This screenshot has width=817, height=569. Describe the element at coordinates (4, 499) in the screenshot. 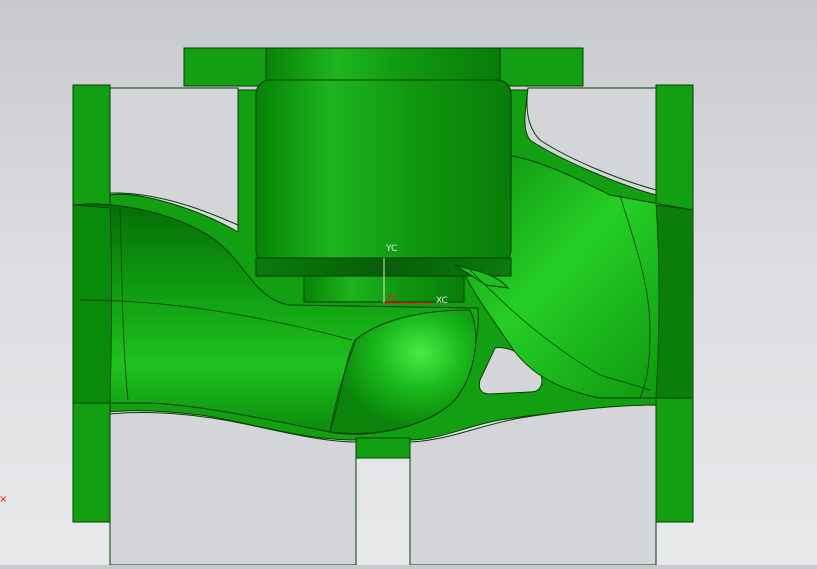

I see `origin-marker: ×` at that location.